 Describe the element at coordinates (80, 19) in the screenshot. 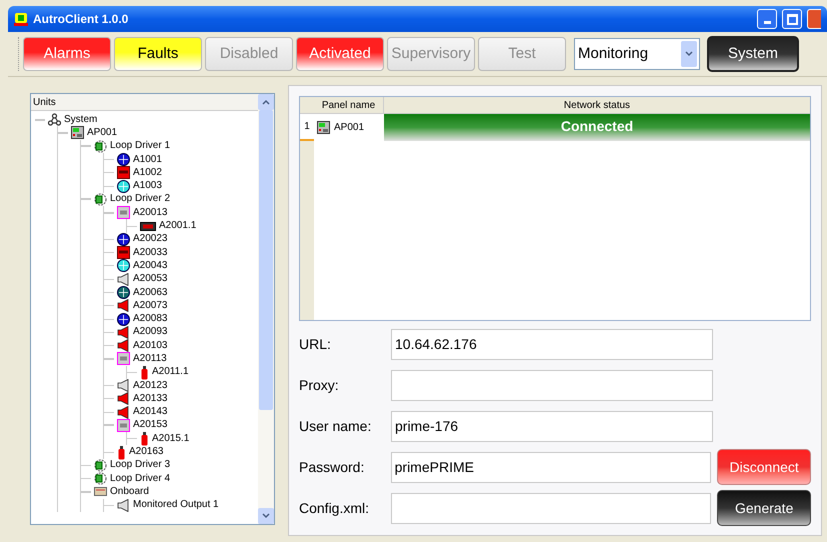

I see `window-title: AutroClient 1.0.0` at that location.